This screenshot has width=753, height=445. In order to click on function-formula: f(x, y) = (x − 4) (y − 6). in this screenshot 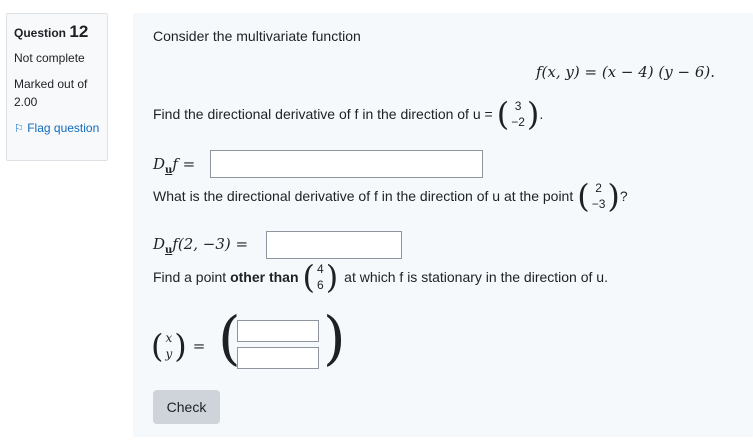, I will do `click(626, 72)`.